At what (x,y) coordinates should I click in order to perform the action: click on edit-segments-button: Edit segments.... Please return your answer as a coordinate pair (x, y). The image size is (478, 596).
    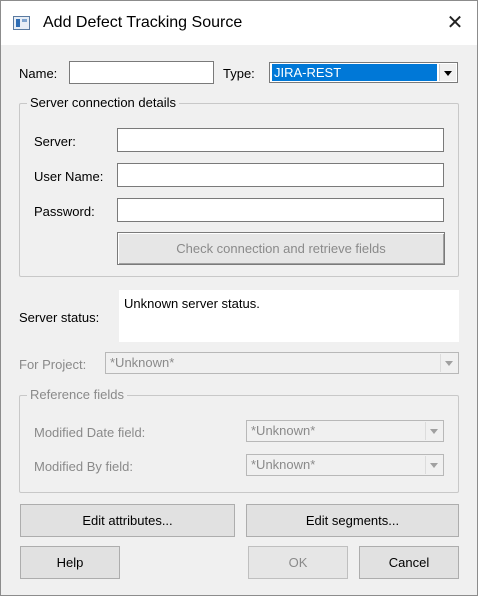
    Looking at the image, I should click on (352, 520).